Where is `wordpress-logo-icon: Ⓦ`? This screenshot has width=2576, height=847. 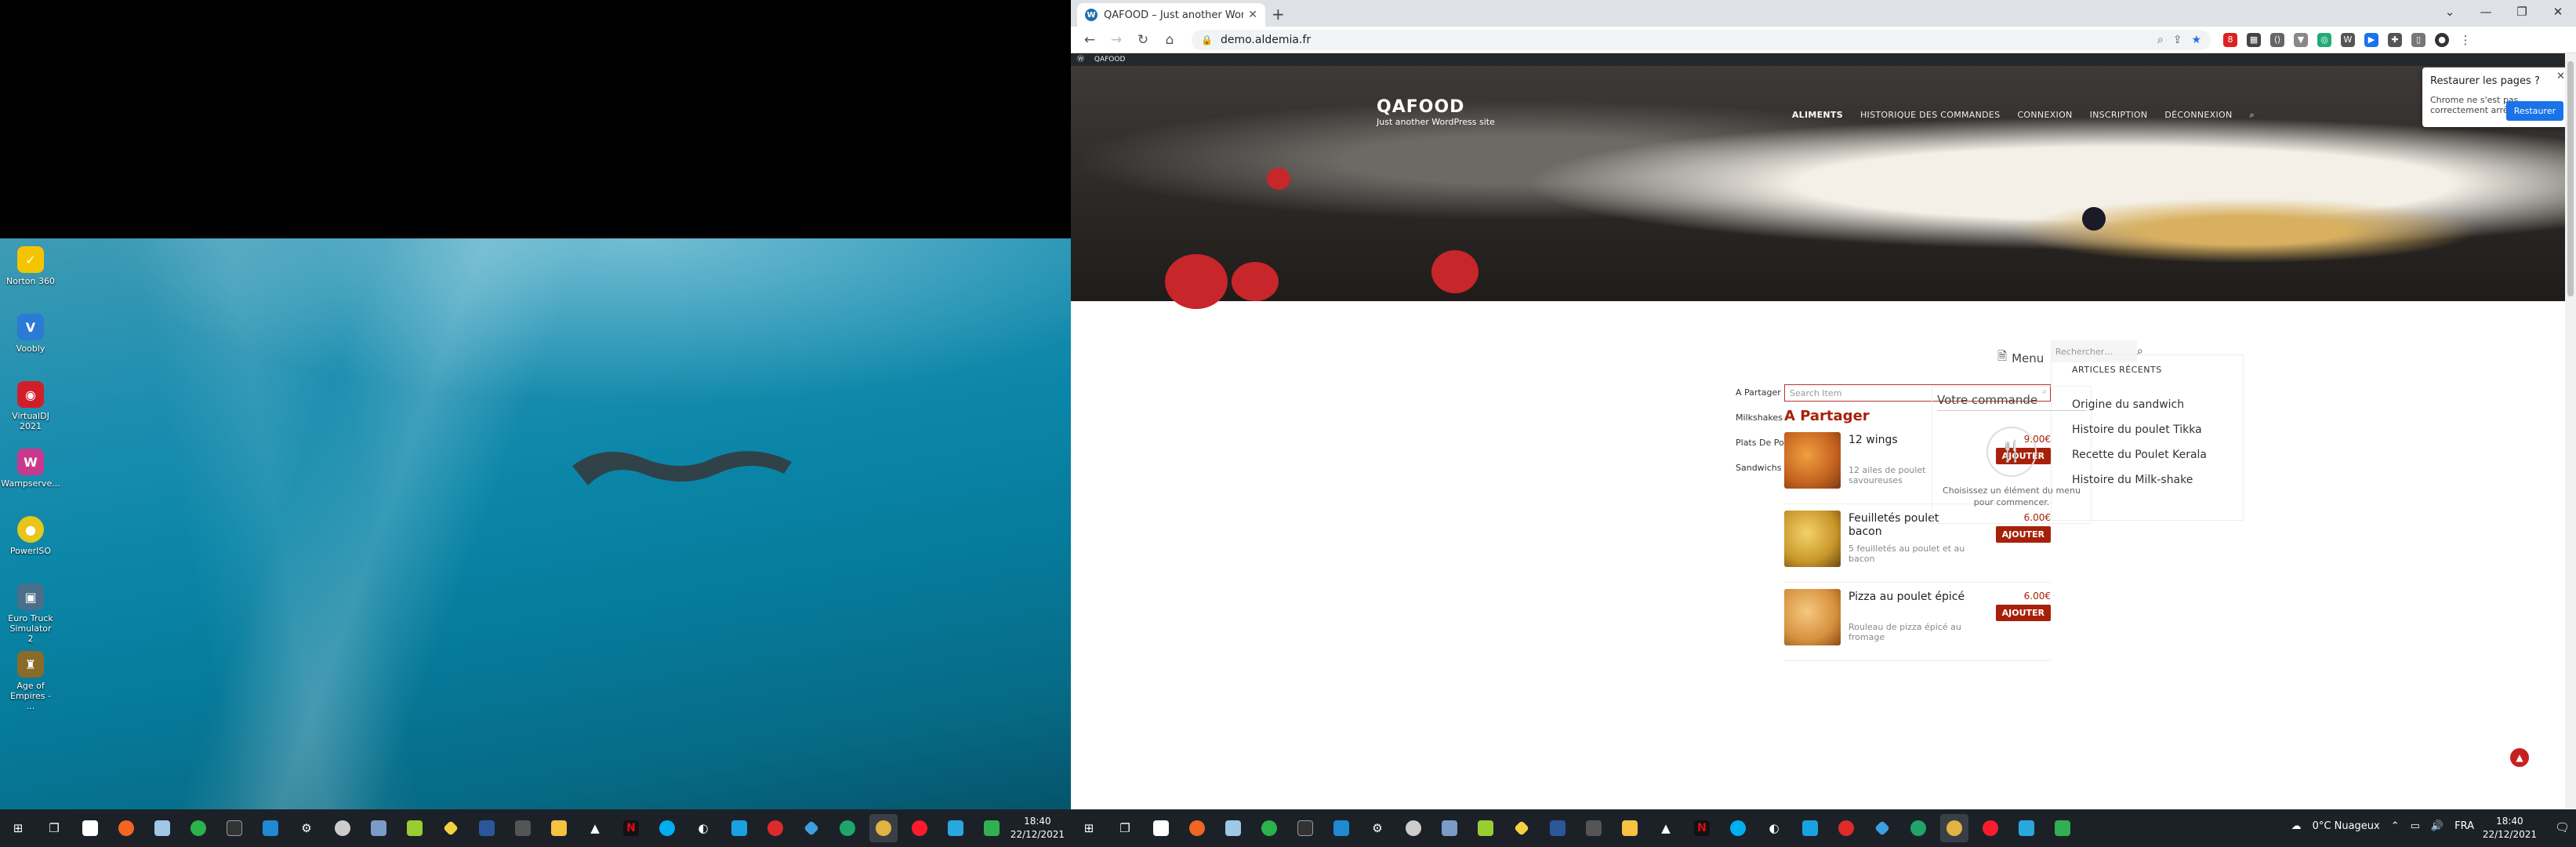 wordpress-logo-icon: Ⓦ is located at coordinates (1080, 60).